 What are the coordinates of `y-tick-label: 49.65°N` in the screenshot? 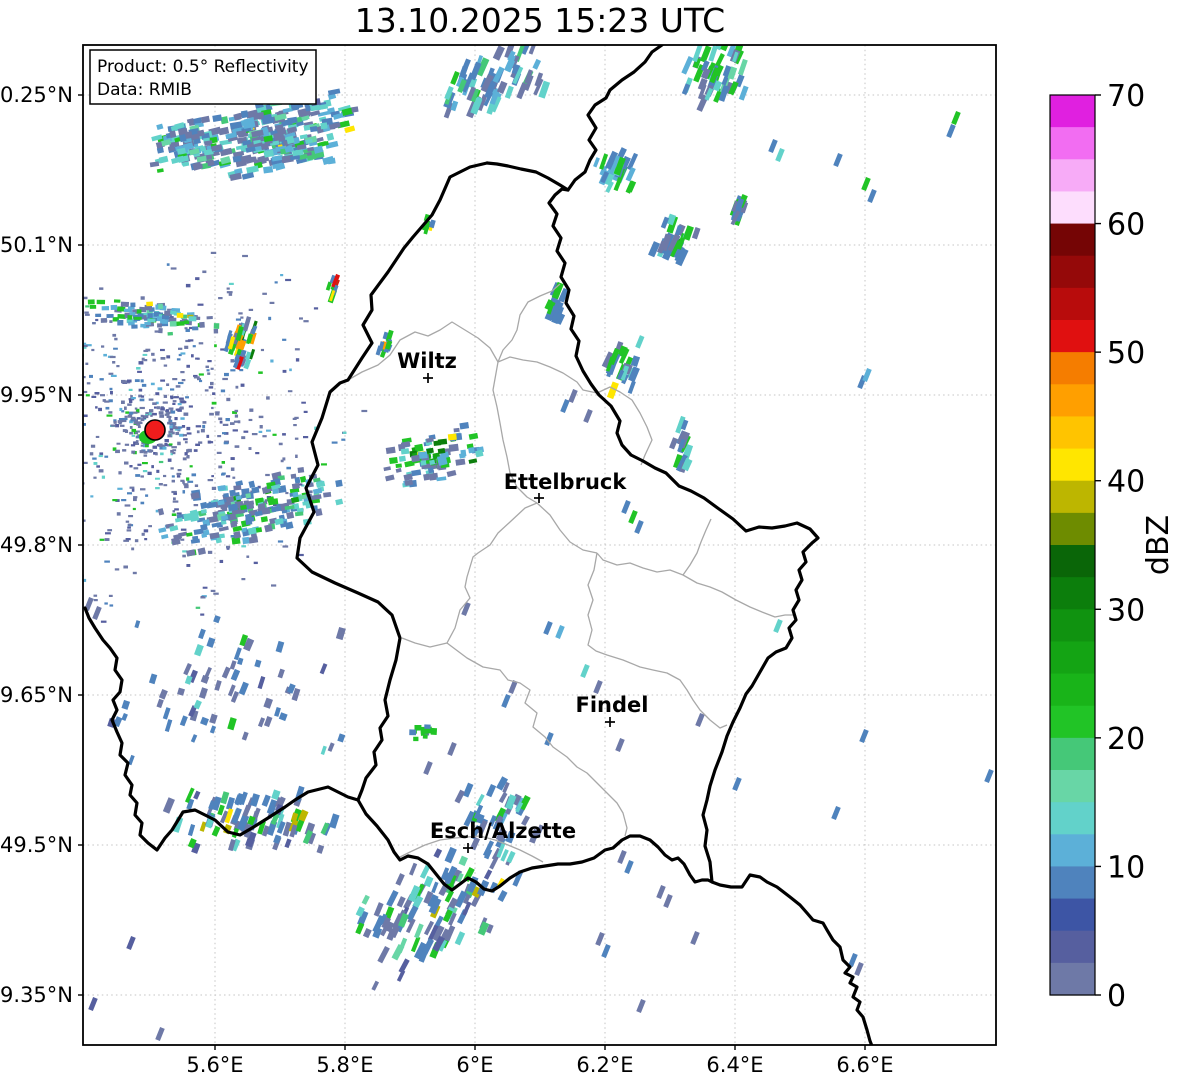 It's located at (36, 695).